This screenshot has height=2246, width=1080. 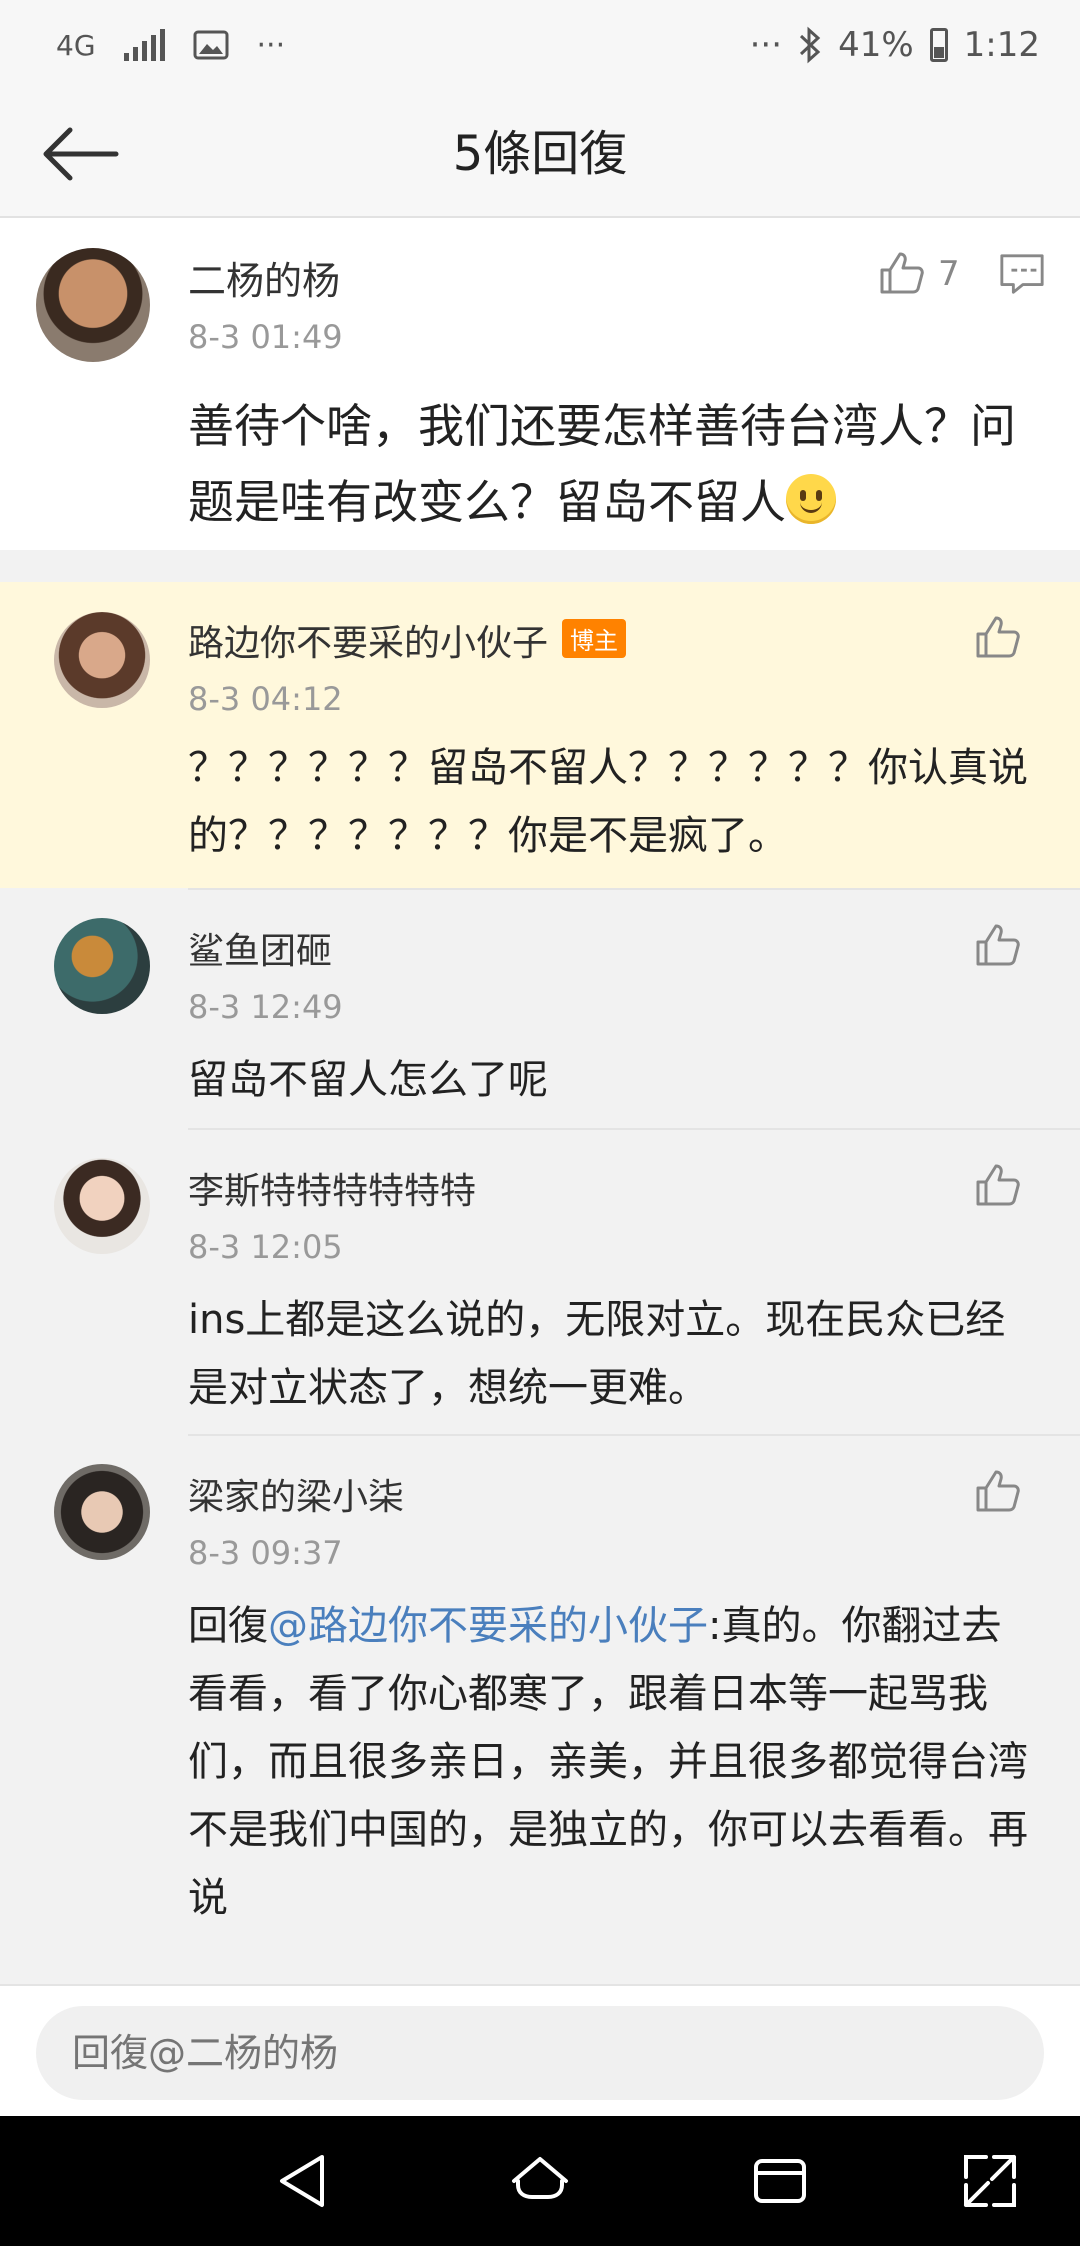 I want to click on reply-time: 8-3 09:37, so click(x=265, y=1553).